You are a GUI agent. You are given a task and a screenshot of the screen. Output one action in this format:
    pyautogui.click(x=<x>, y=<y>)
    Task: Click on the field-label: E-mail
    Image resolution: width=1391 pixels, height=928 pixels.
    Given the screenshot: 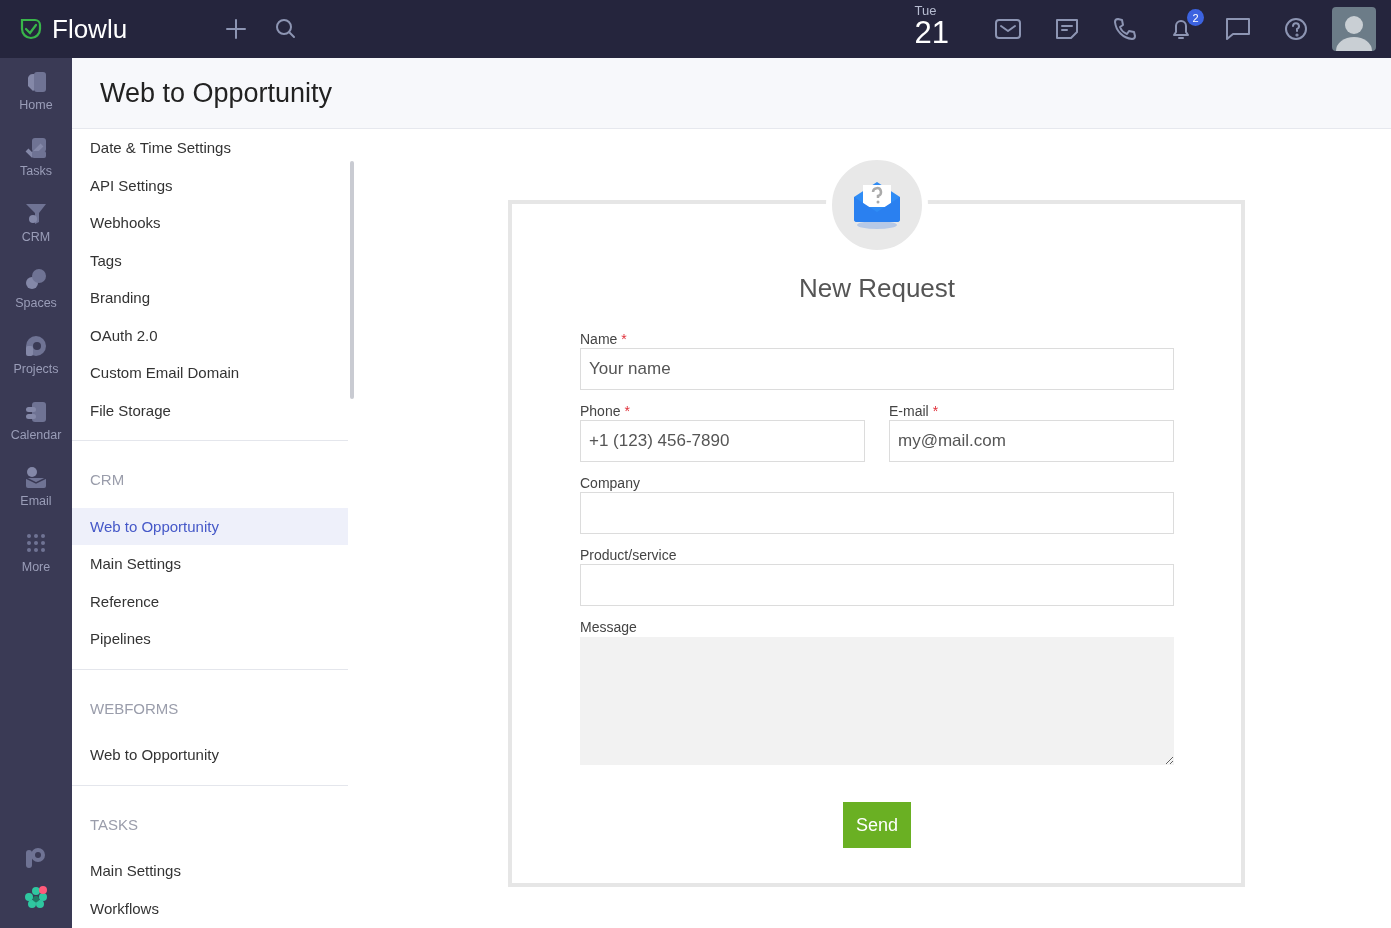 What is the action you would take?
    pyautogui.click(x=909, y=411)
    